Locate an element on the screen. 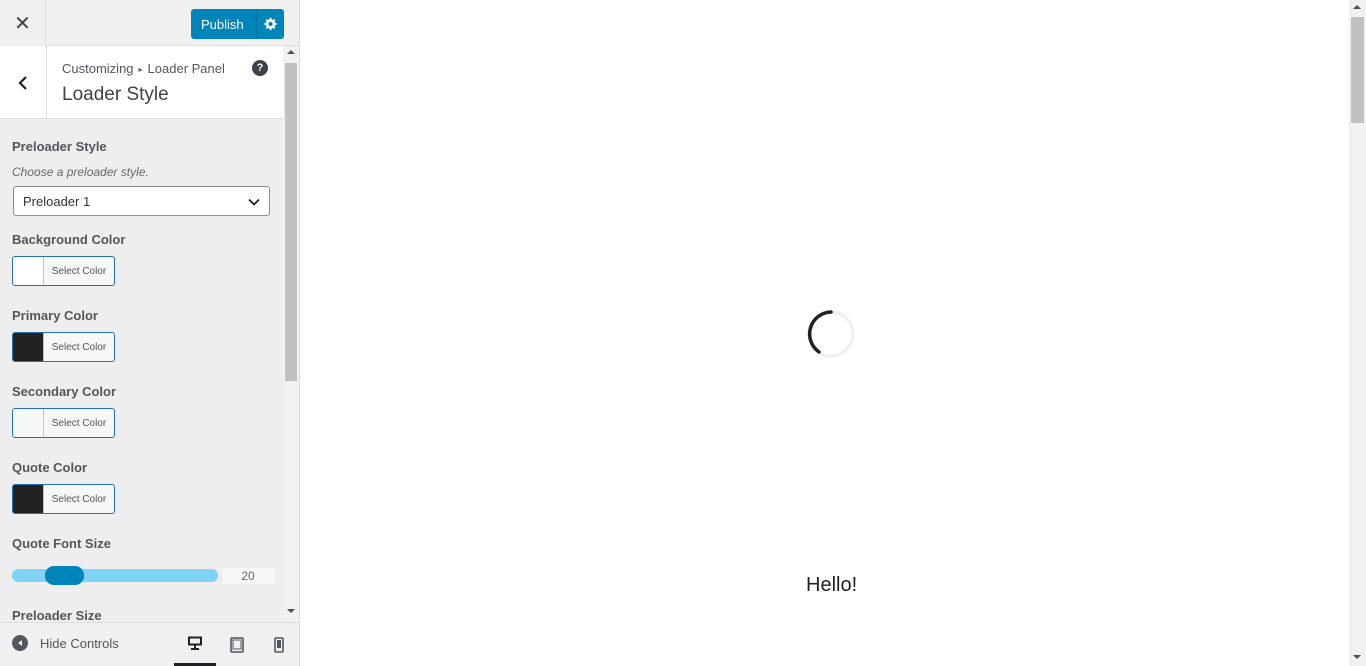  chevron-down-icon is located at coordinates (254, 202).